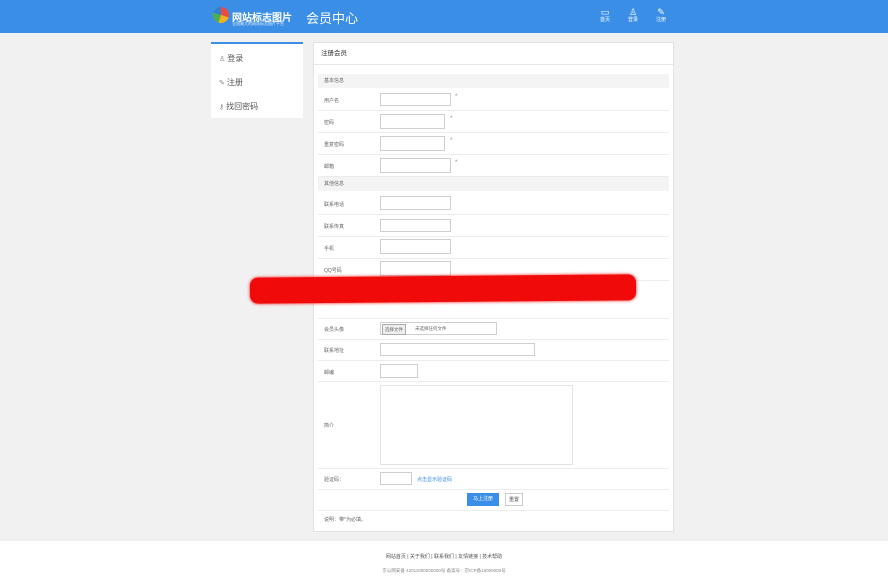 The image size is (888, 580). What do you see at coordinates (258, 24) in the screenshot?
I see `logo-subtext: 全国最大的网站标志图片平台` at bounding box center [258, 24].